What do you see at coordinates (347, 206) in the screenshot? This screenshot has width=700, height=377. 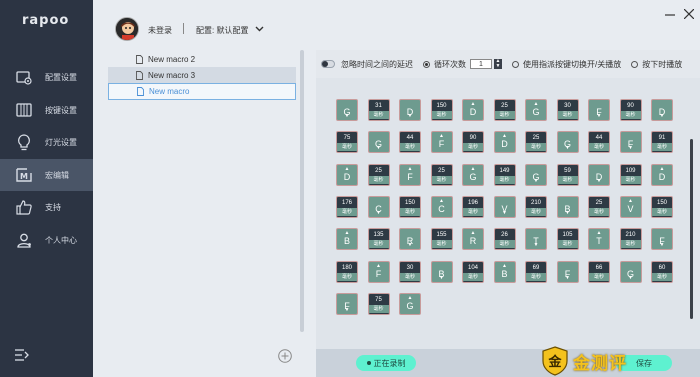 I see `macro-delay-event: 176 毫秒` at bounding box center [347, 206].